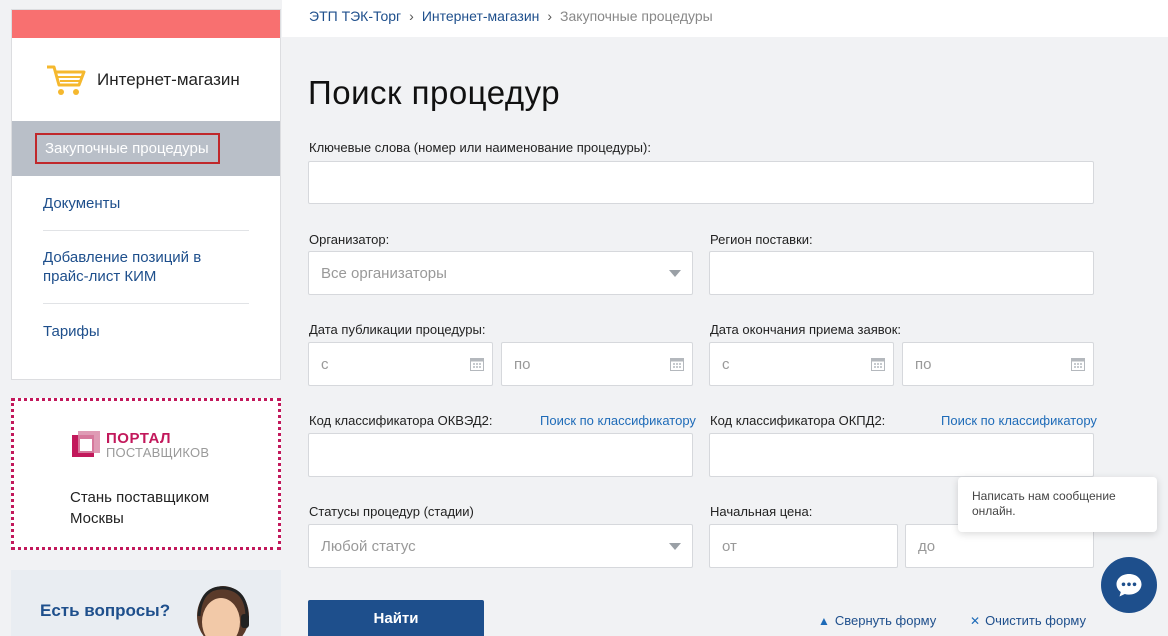  Describe the element at coordinates (86, 444) in the screenshot. I see `portal-logo-icon` at that location.